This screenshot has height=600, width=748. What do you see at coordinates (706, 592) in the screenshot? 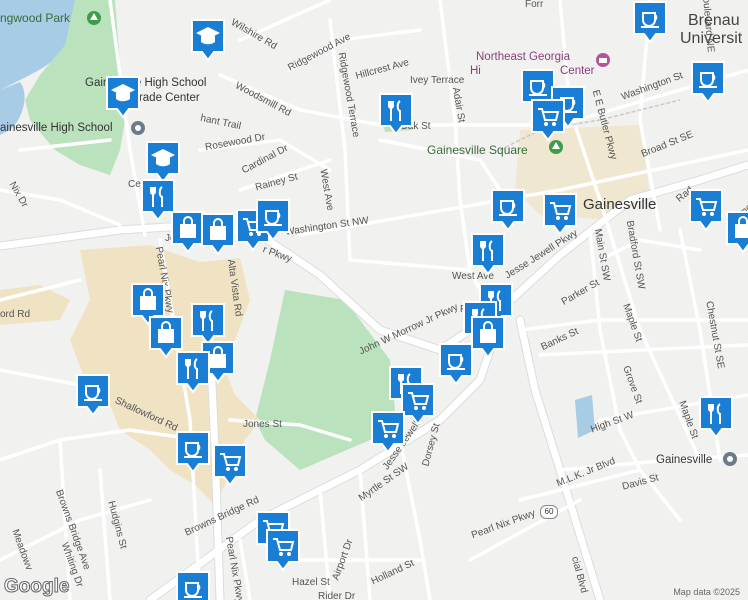
I see `map-attribution: Map data ©2025` at bounding box center [706, 592].